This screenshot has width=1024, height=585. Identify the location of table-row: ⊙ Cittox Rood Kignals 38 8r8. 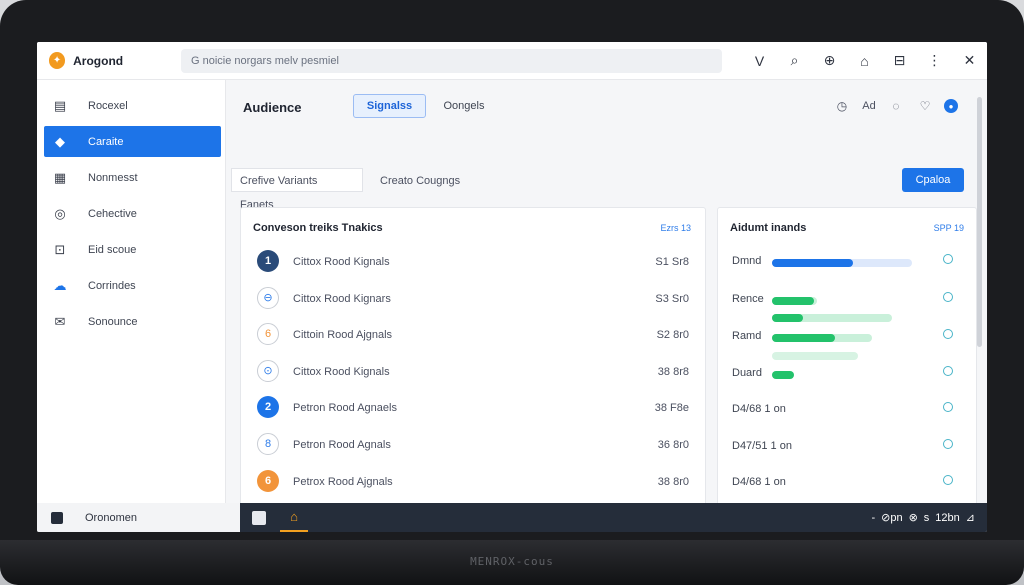
(473, 372).